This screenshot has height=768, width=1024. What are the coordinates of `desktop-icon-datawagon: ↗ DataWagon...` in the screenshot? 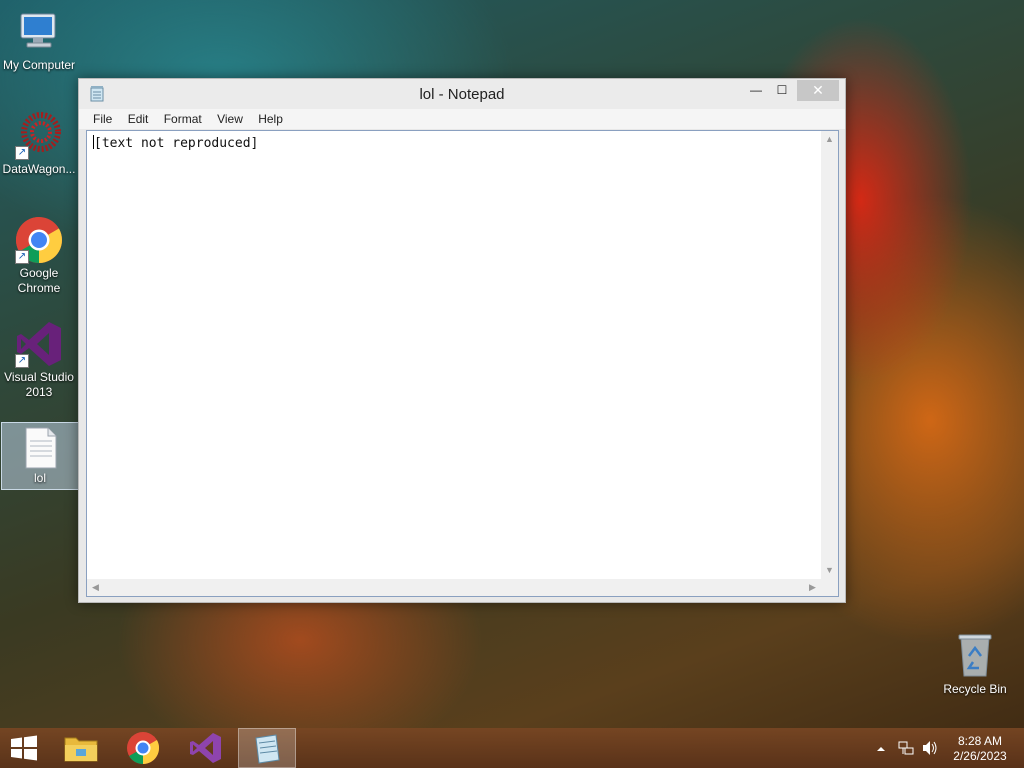 It's located at (39, 144).